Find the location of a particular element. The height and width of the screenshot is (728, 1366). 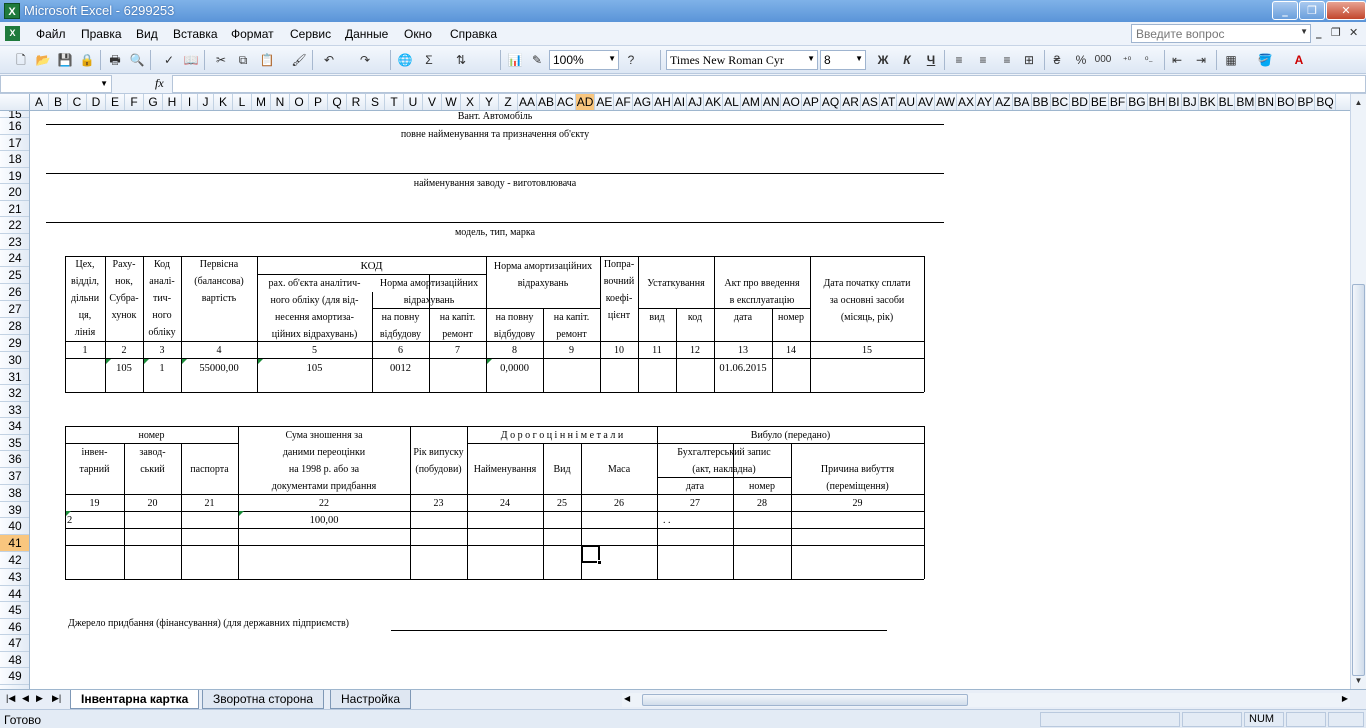

select-all-corner is located at coordinates (15, 102).